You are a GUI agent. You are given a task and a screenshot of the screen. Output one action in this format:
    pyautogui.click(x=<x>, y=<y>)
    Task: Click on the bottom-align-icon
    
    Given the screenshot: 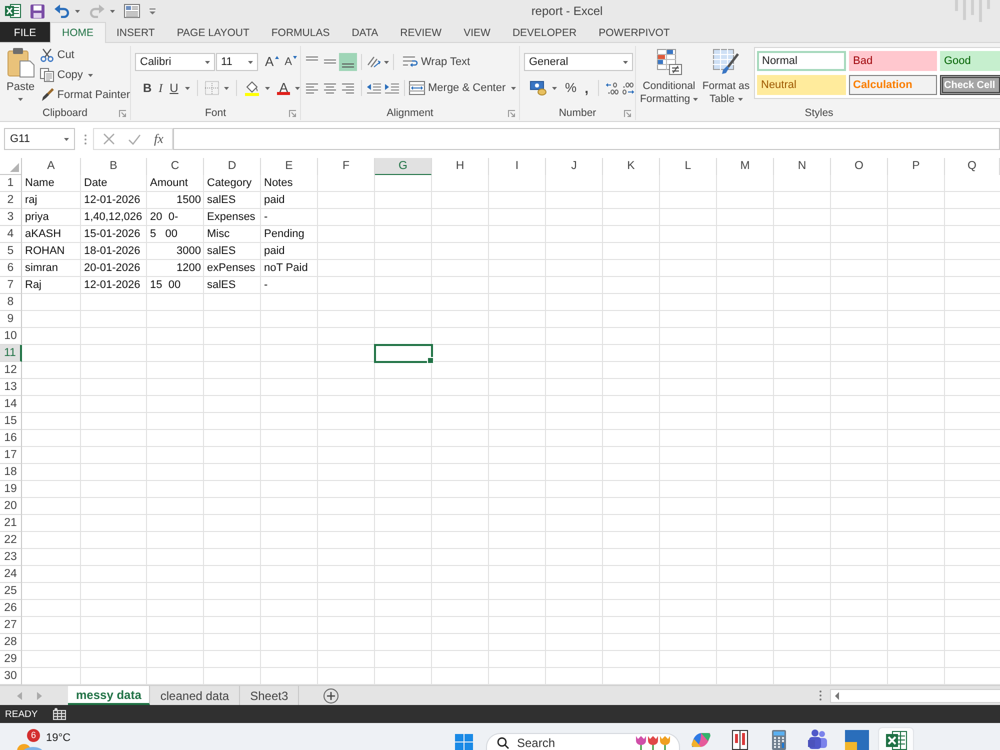 What is the action you would take?
    pyautogui.click(x=348, y=62)
    